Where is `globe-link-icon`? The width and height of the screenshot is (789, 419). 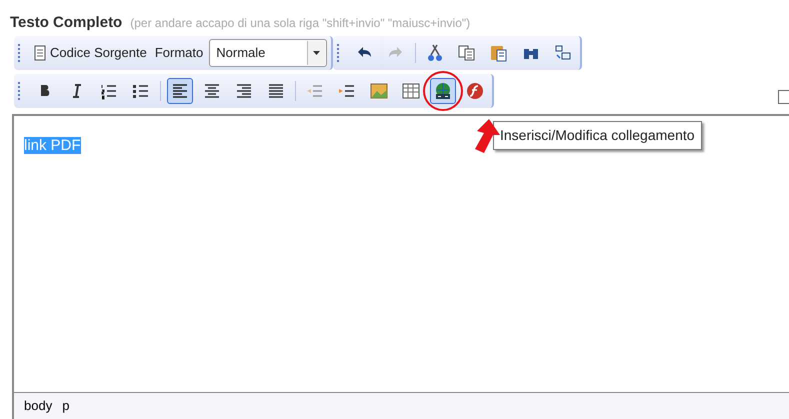
globe-link-icon is located at coordinates (443, 91).